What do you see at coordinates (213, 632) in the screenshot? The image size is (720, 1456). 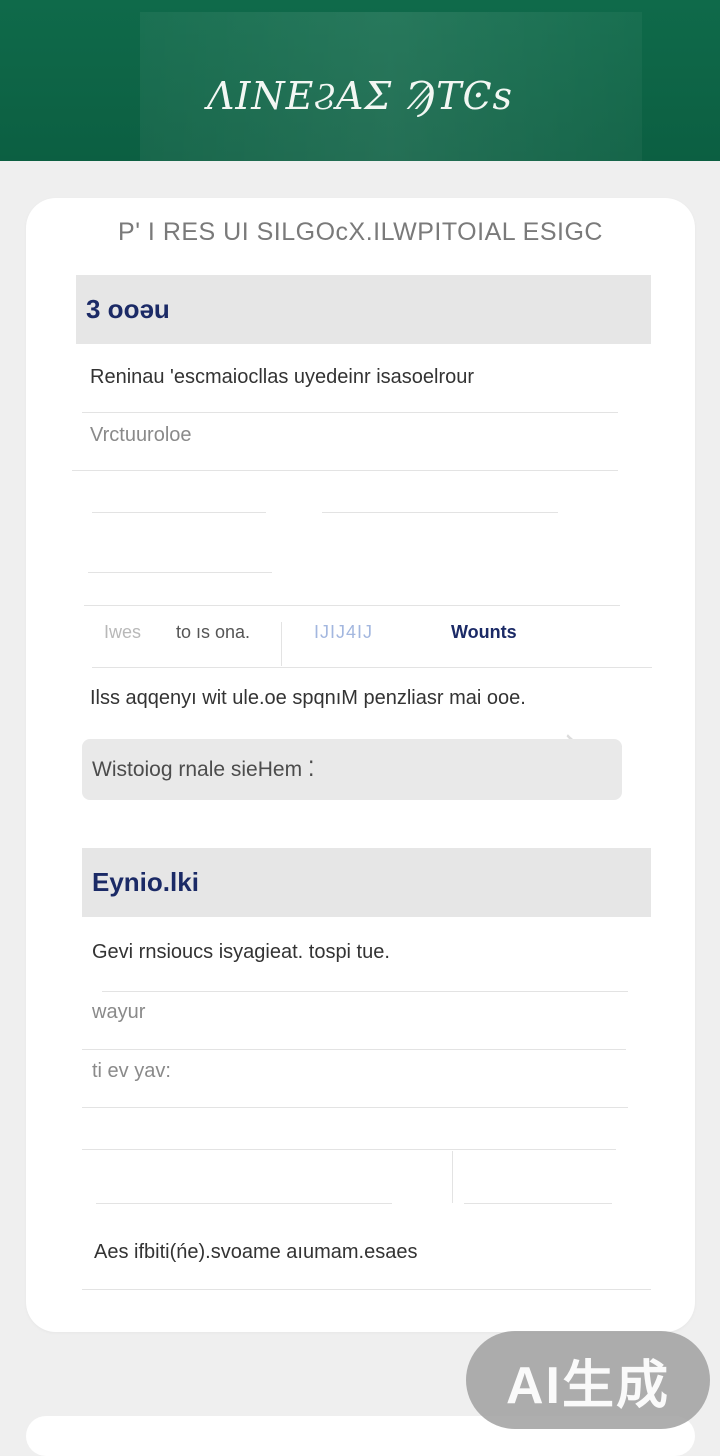 I see `tab-2: to ıs ona.` at bounding box center [213, 632].